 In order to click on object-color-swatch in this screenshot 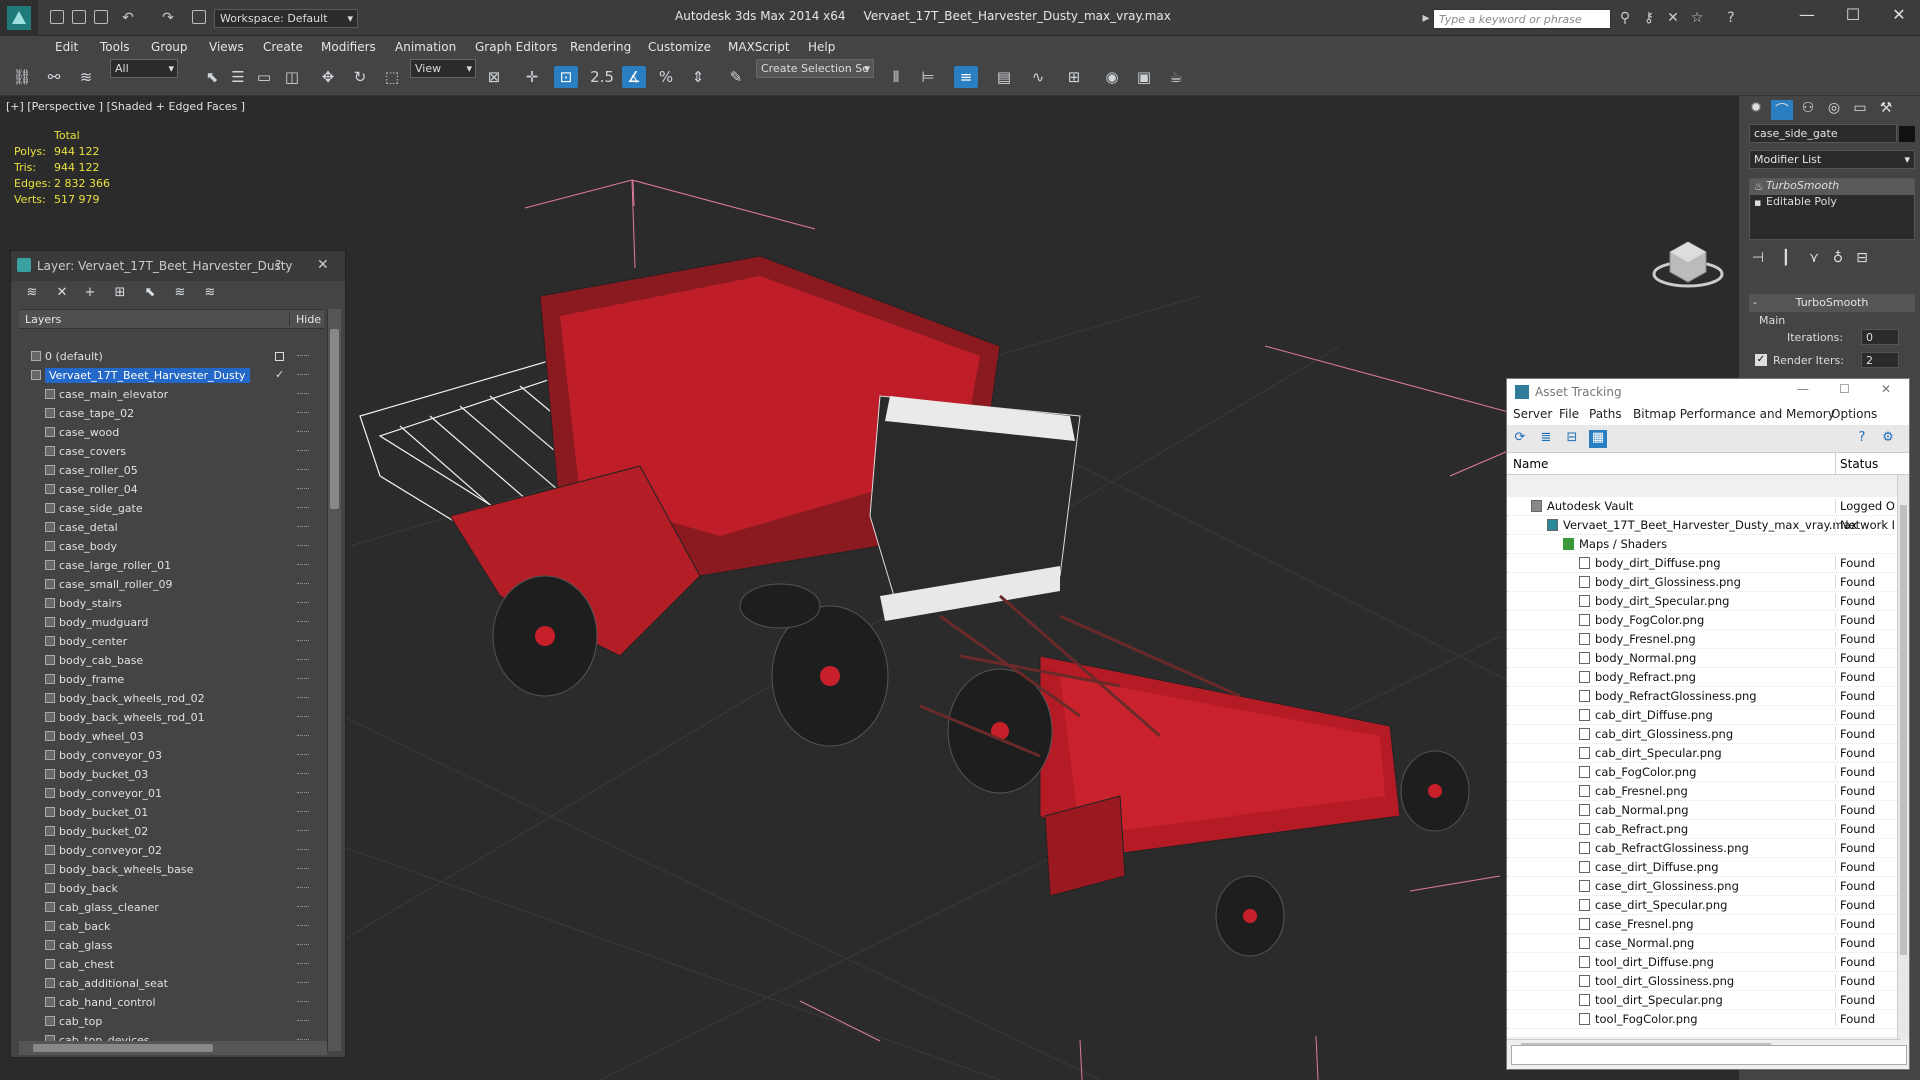, I will do `click(1907, 134)`.